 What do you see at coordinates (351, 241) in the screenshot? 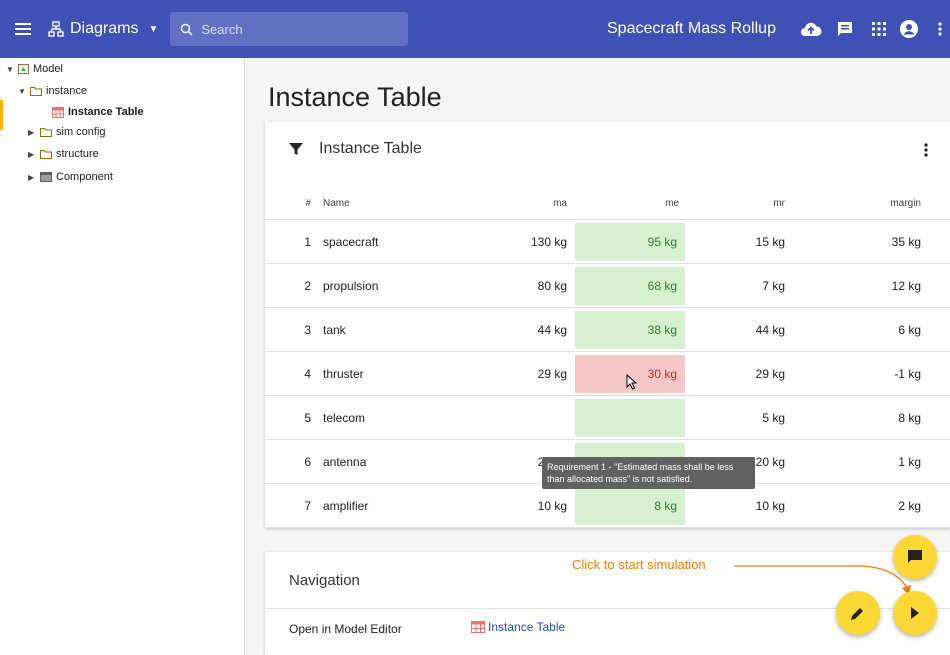
I see `row-name: spacecraft` at bounding box center [351, 241].